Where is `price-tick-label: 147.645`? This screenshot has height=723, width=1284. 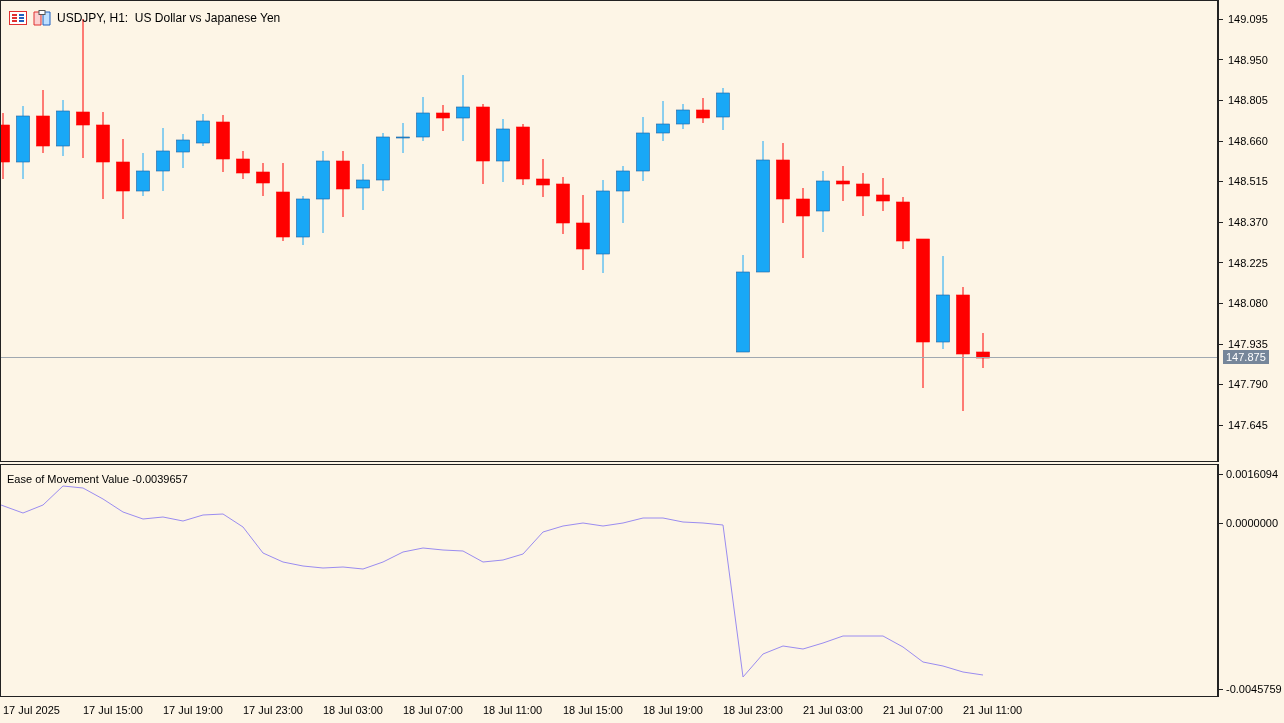
price-tick-label: 147.645 is located at coordinates (1248, 425).